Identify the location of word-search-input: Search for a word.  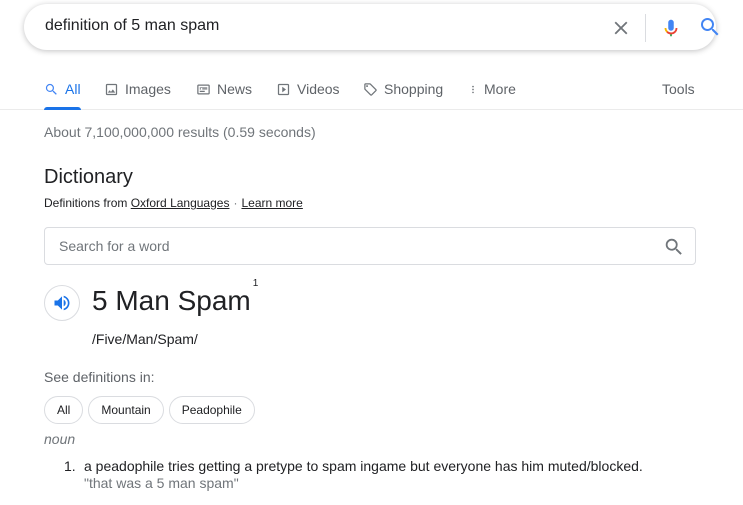
(370, 246).